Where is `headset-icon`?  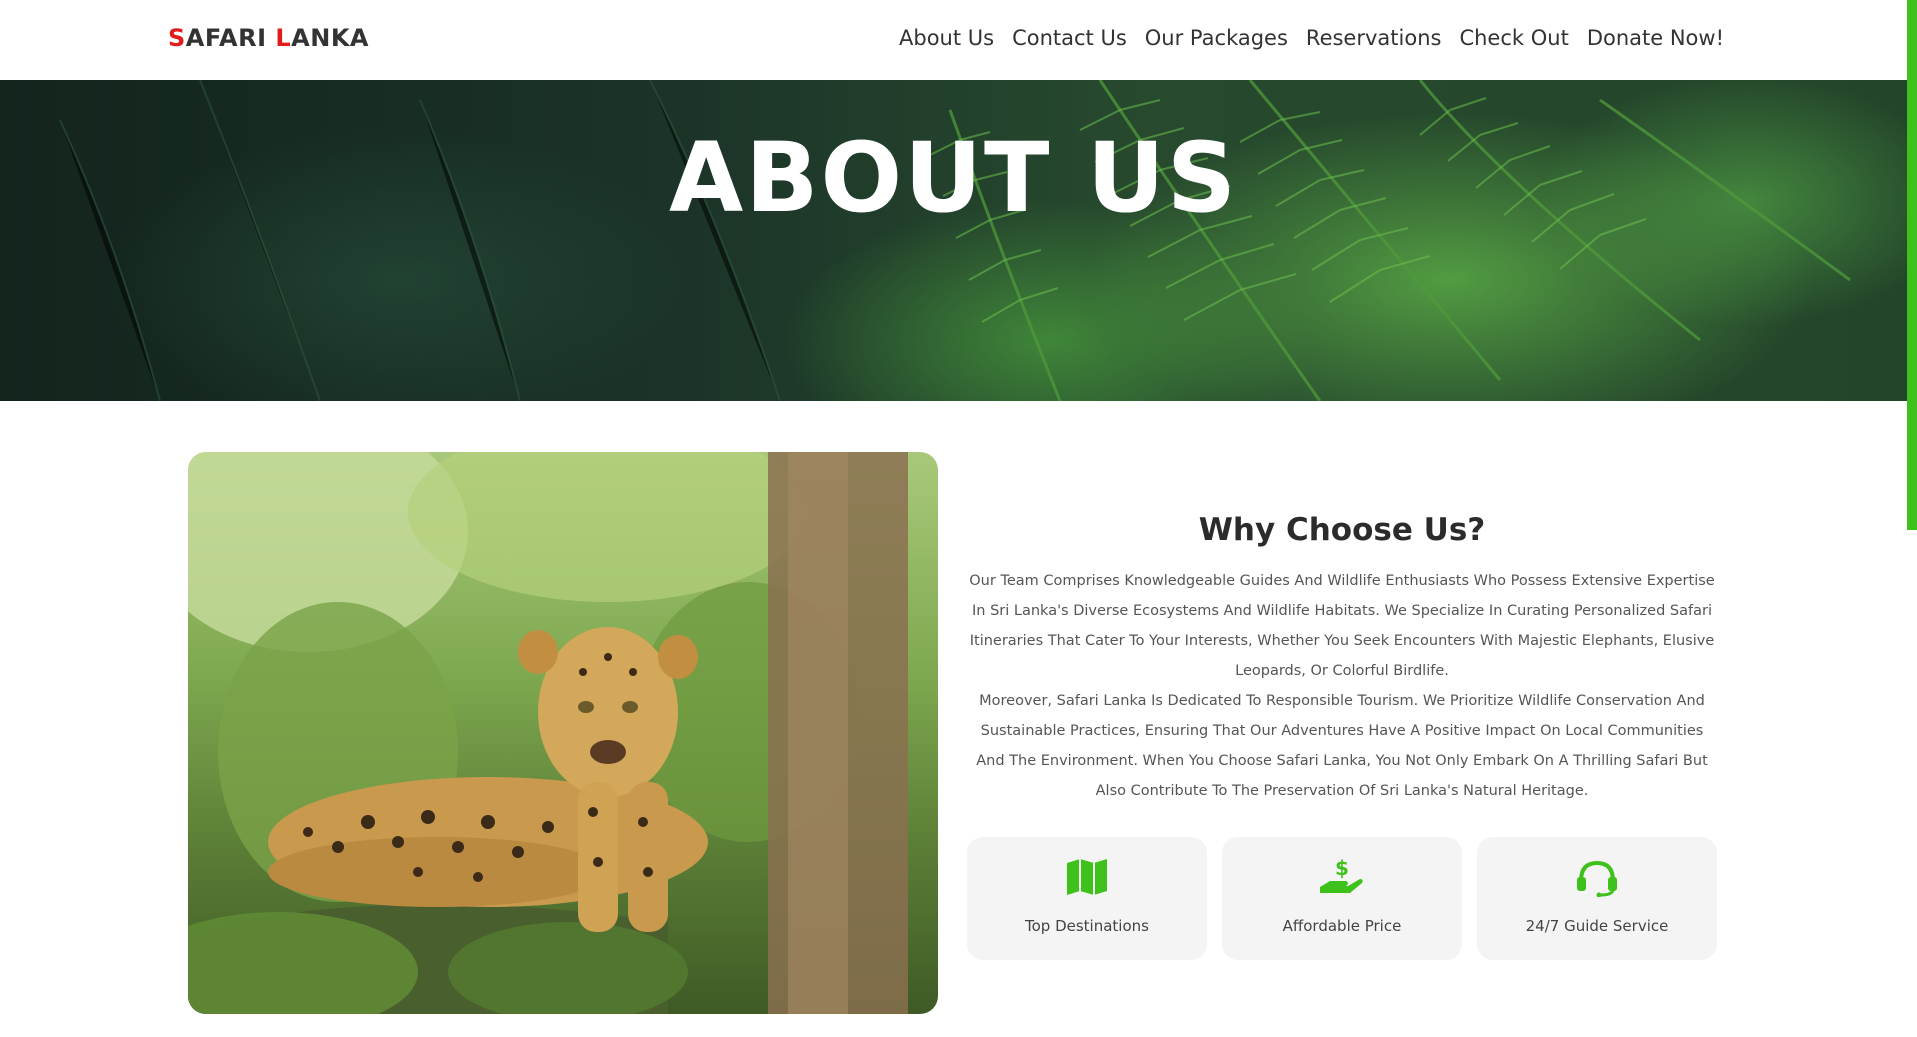 headset-icon is located at coordinates (1597, 878).